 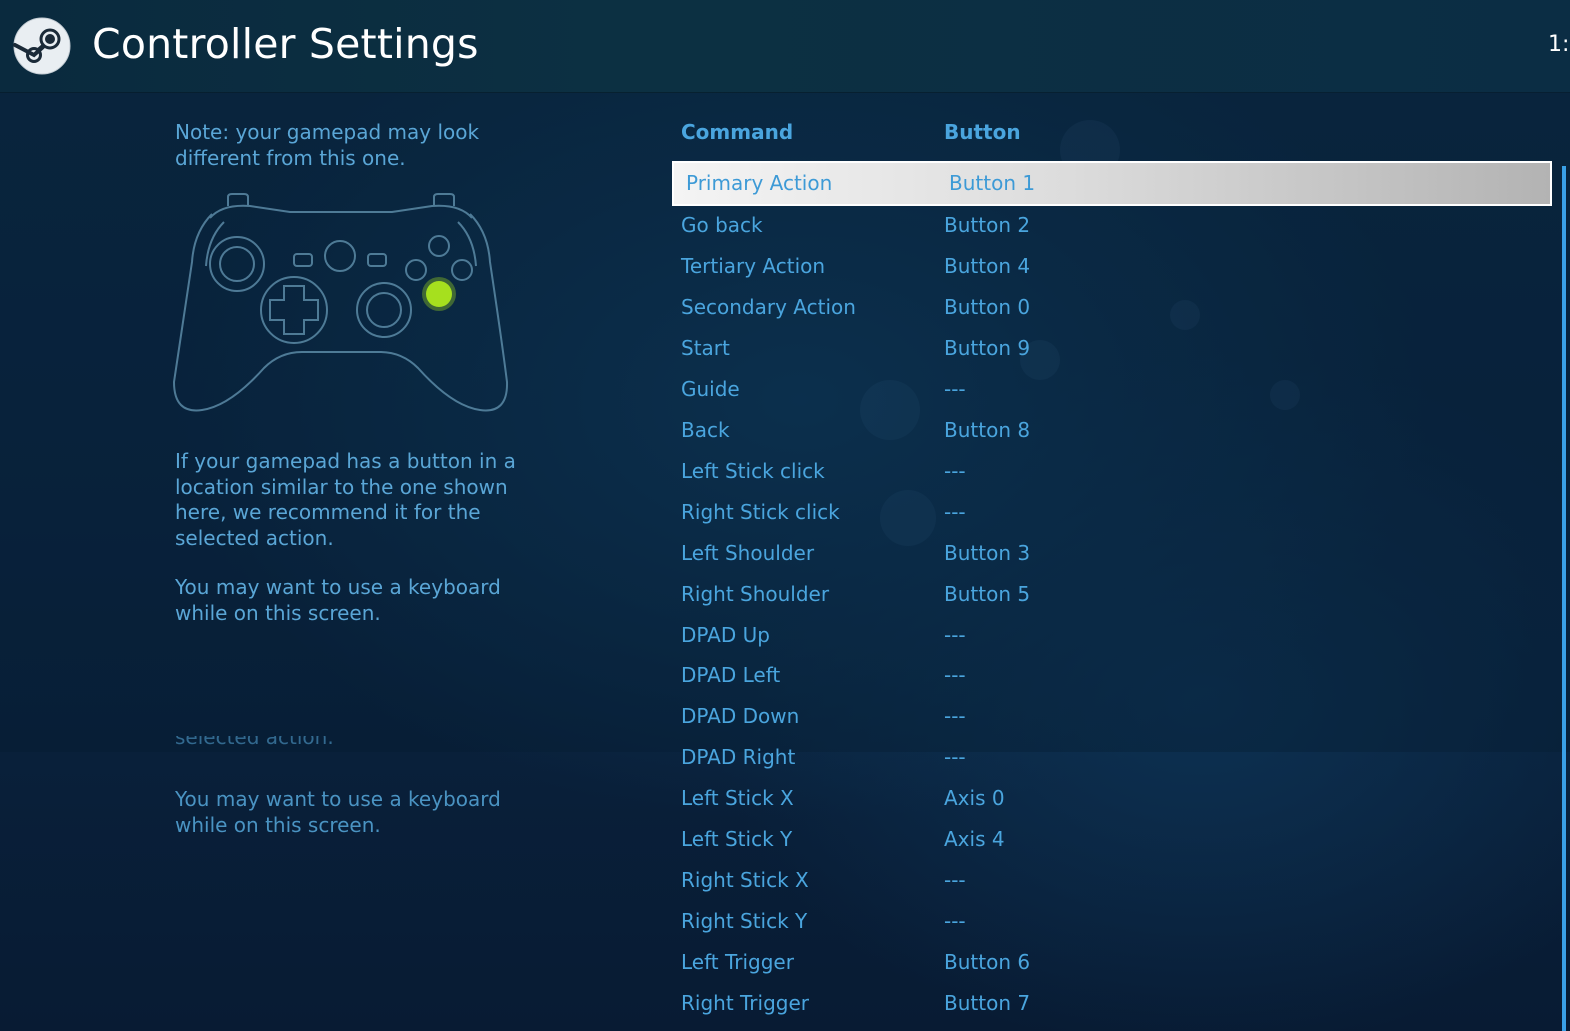 I want to click on button-assignment: Button 0, so click(x=987, y=306).